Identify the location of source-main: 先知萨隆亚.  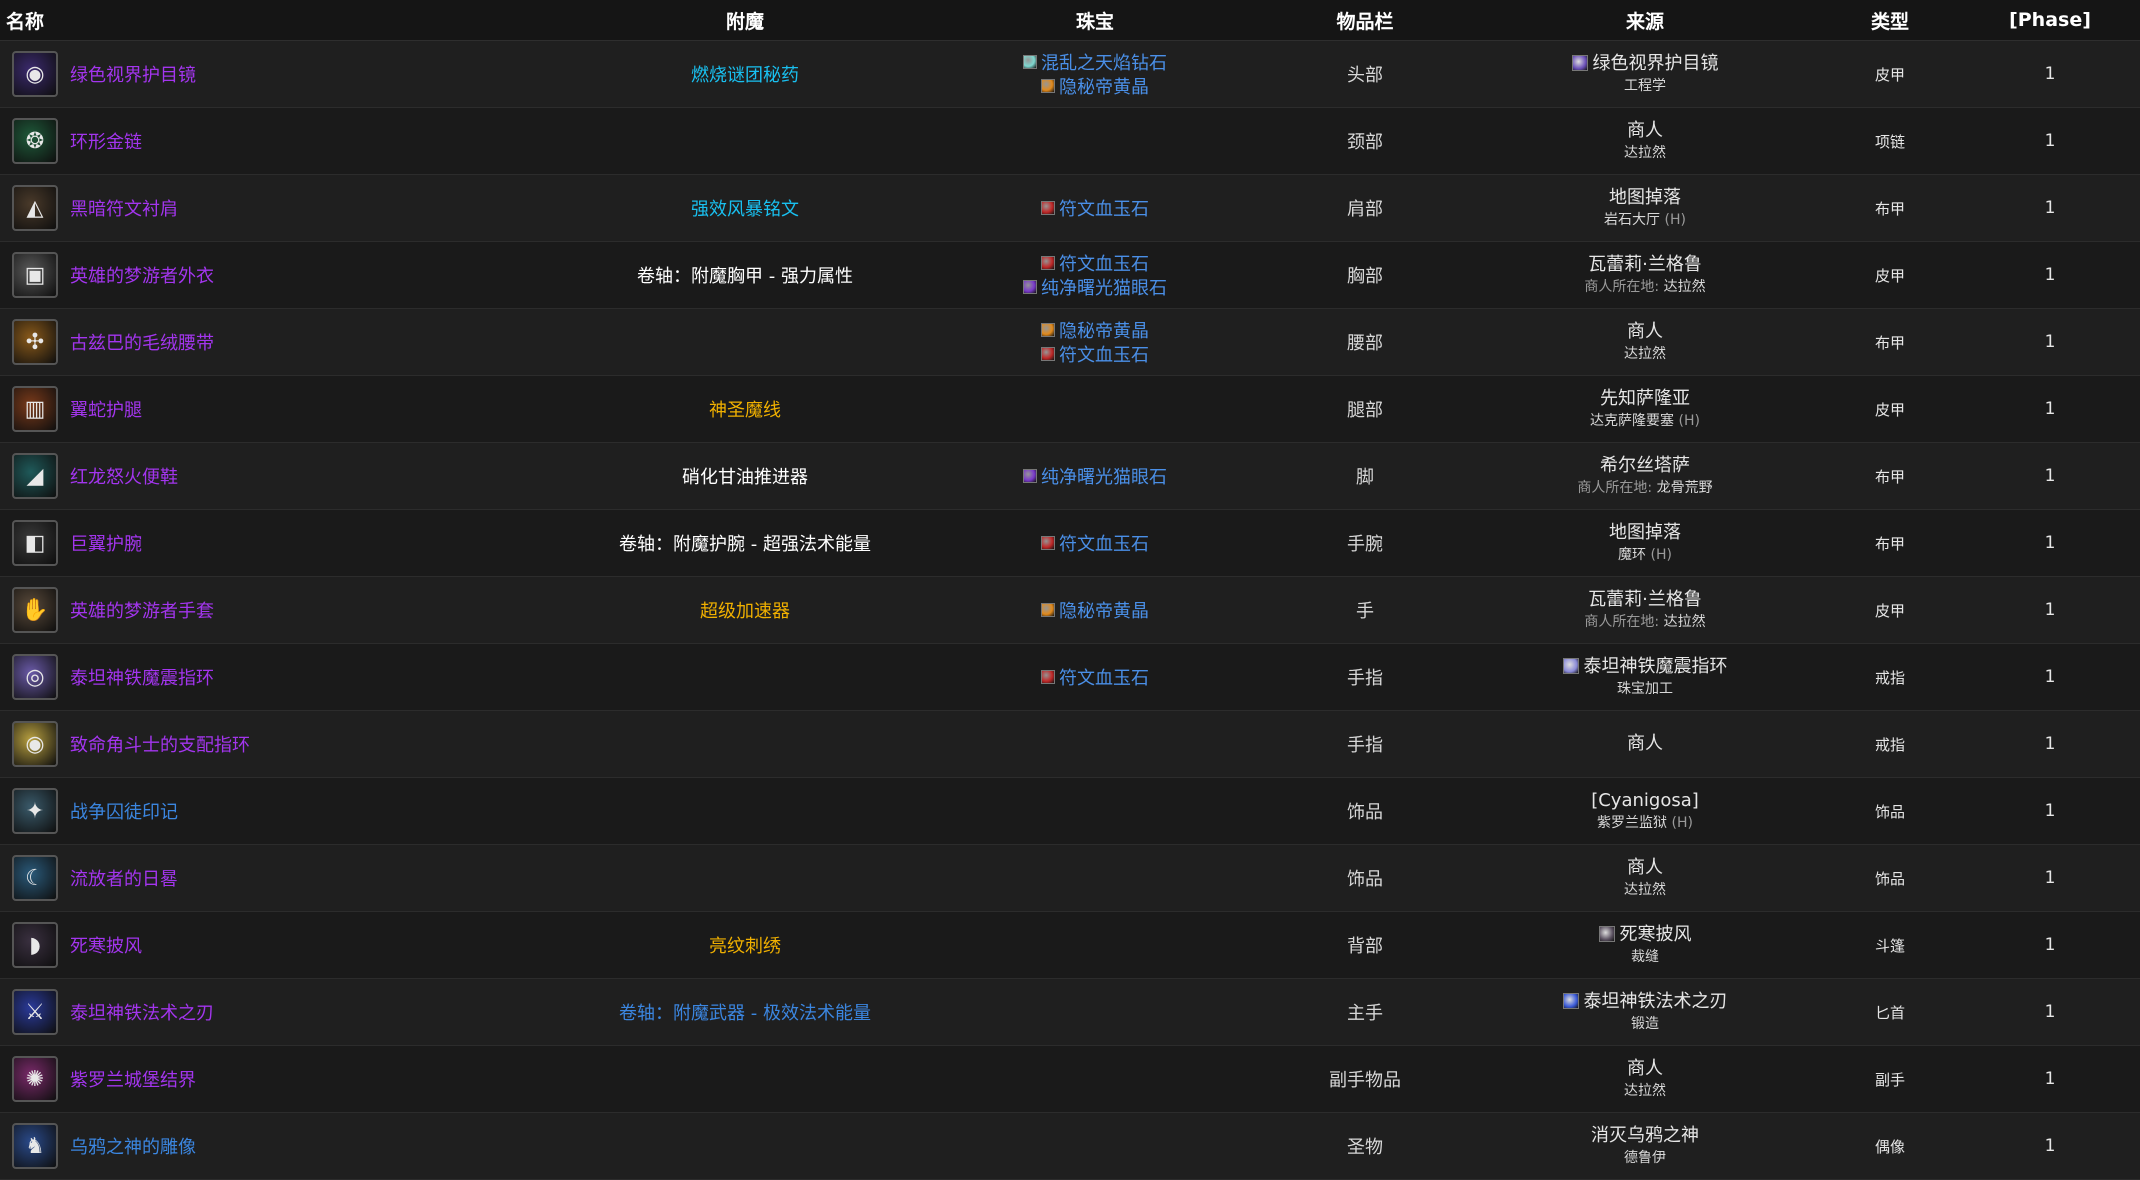
(1645, 399).